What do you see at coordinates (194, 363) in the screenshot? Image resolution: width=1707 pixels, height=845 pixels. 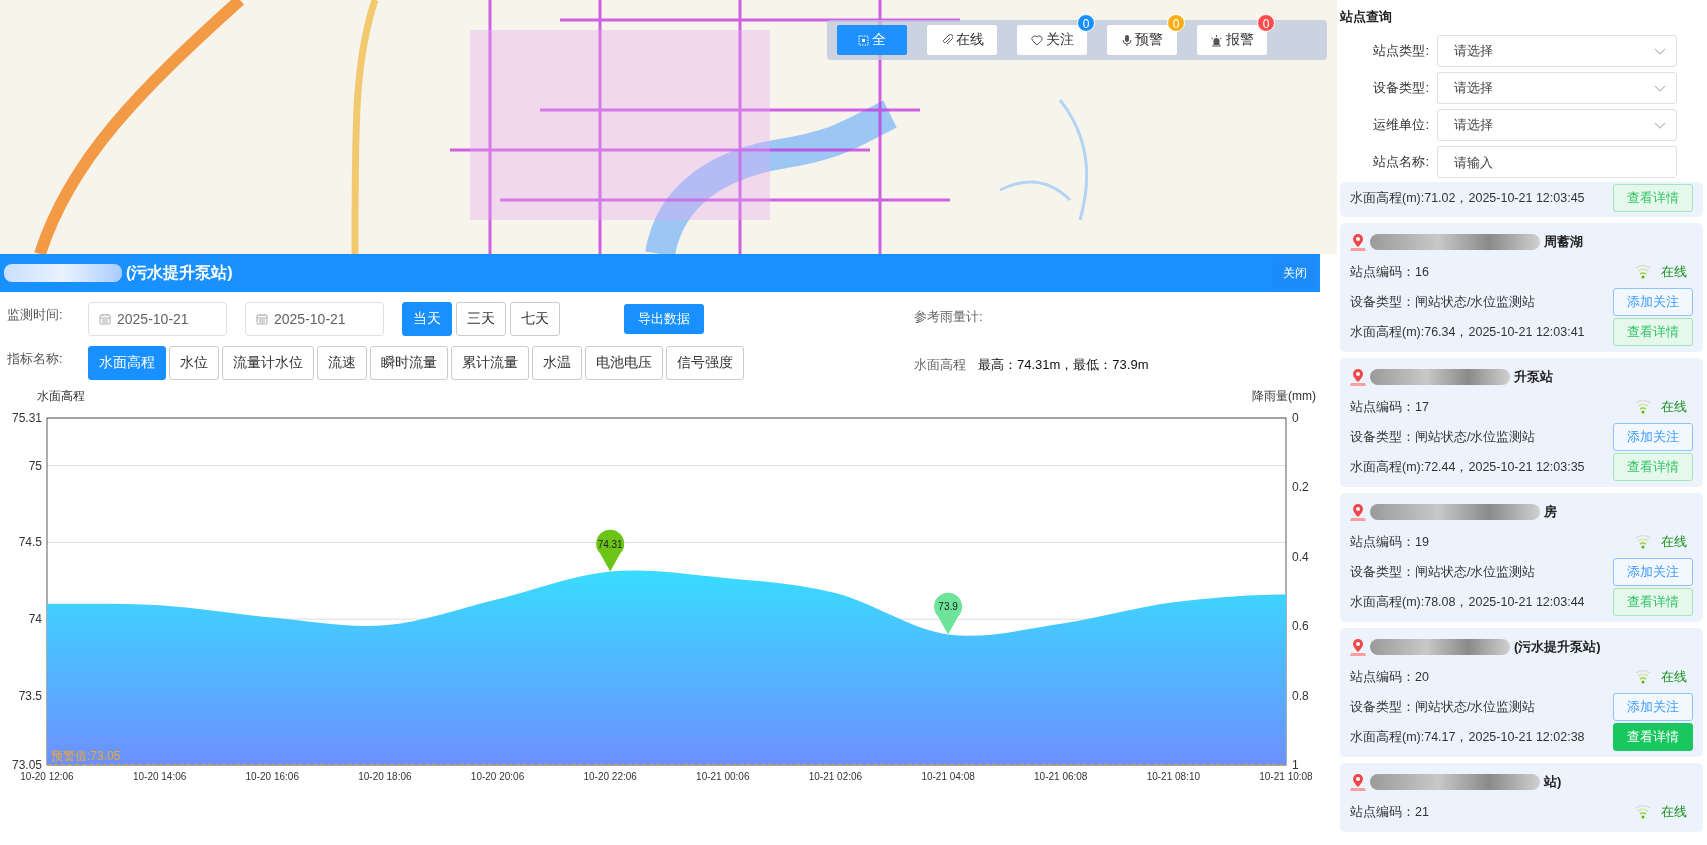 I see `indicator-tab: 水位` at bounding box center [194, 363].